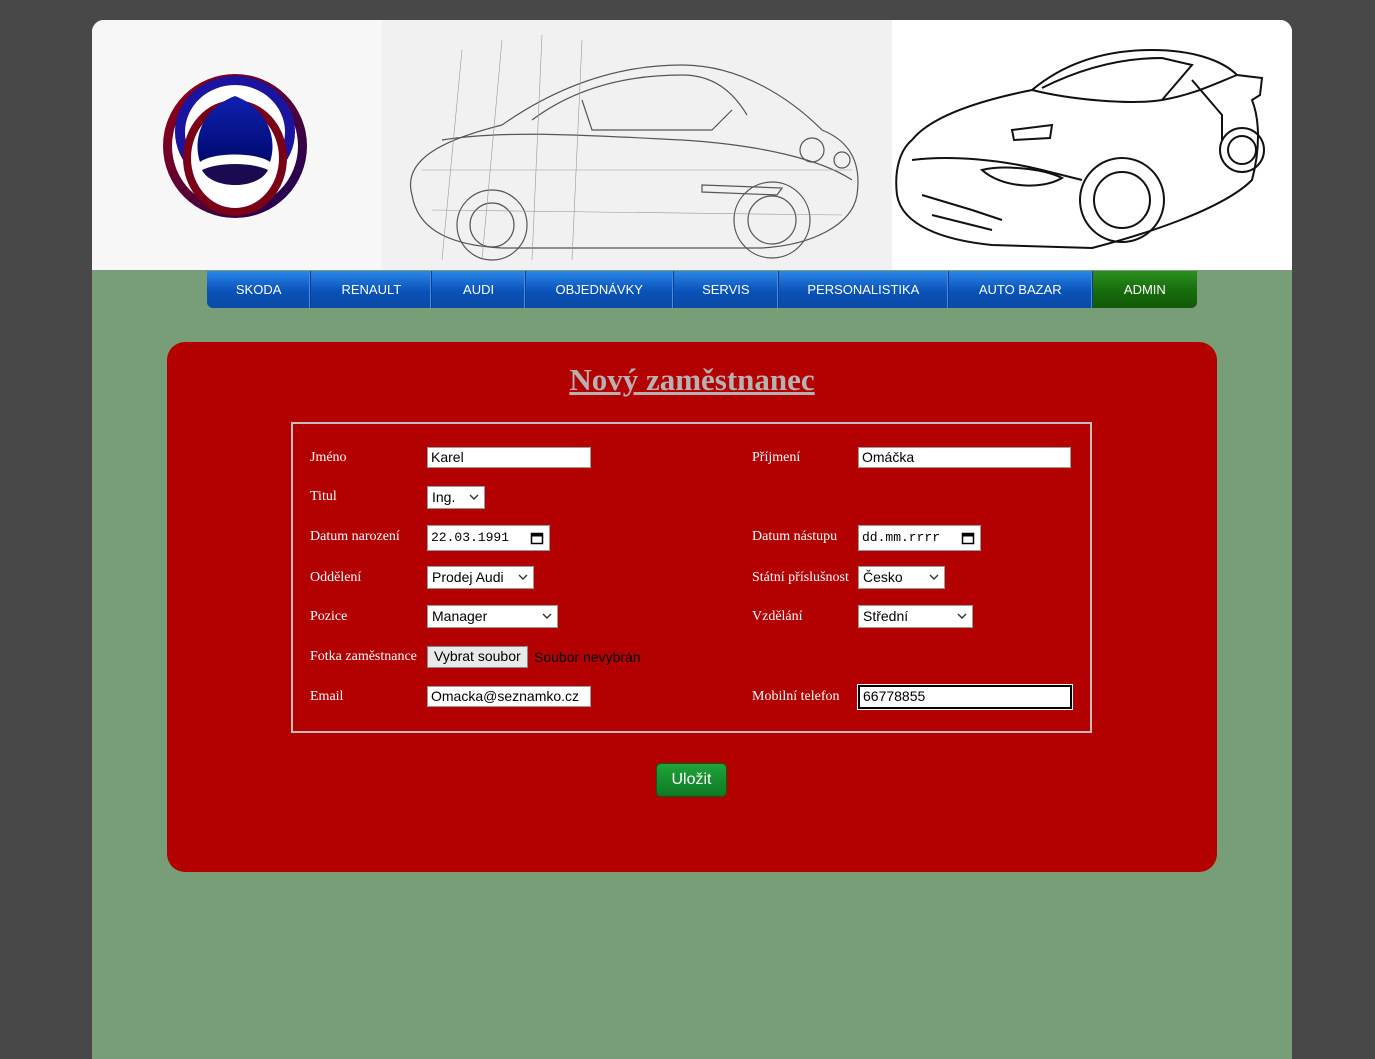 Image resolution: width=1375 pixels, height=1059 pixels. I want to click on pozice-select: Manager, so click(492, 616).